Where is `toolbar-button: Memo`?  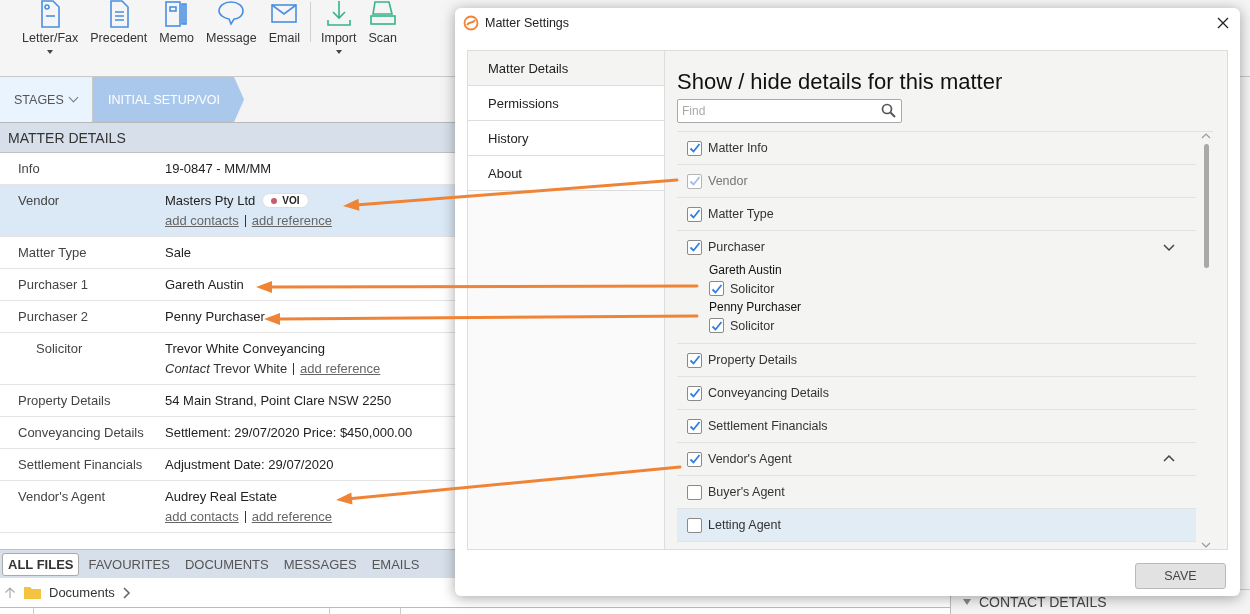
toolbar-button: Memo is located at coordinates (176, 22).